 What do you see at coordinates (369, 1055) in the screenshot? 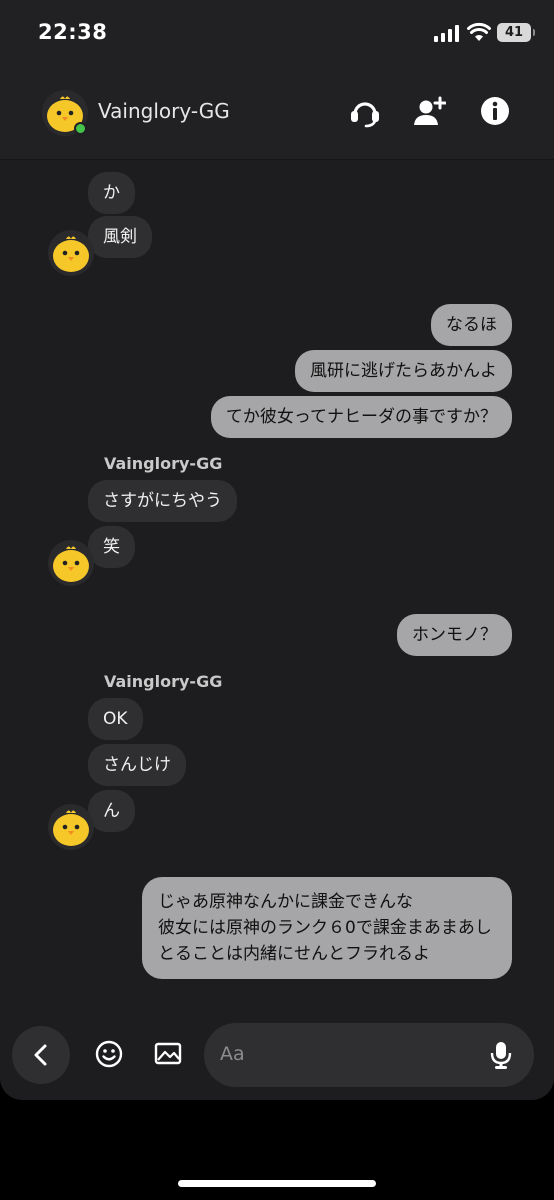
I see `message-input: Aa` at bounding box center [369, 1055].